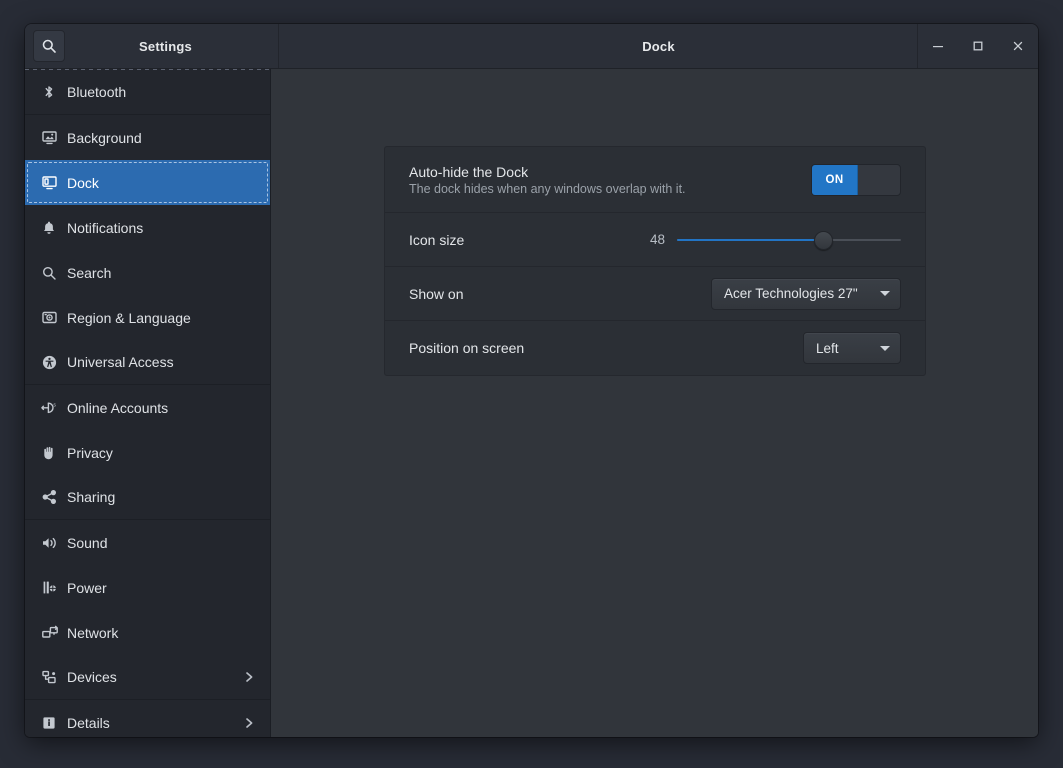 The height and width of the screenshot is (768, 1063). I want to click on sidebar-item-online-accounts: s Online Accounts, so click(147, 407).